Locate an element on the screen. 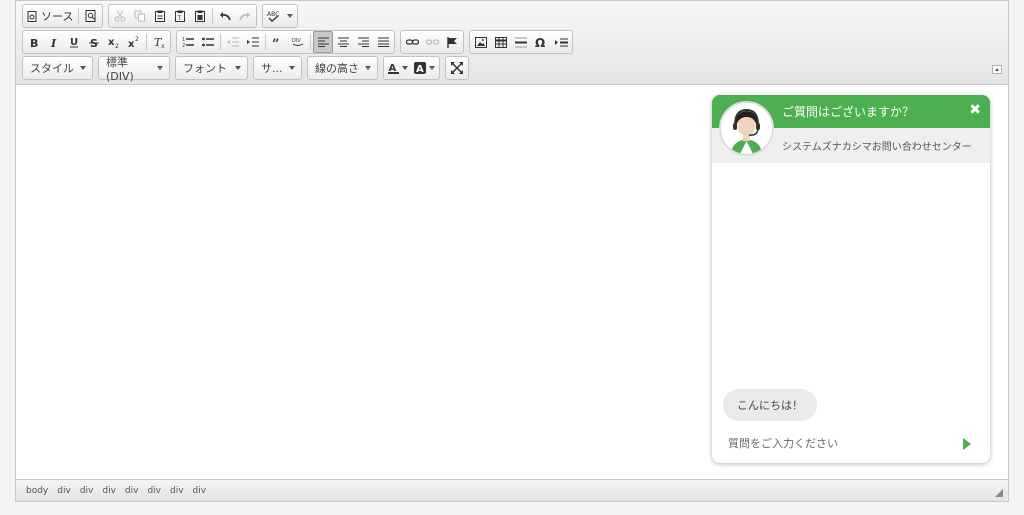 The height and width of the screenshot is (515, 1024). horizontal-rule-button is located at coordinates (521, 42).